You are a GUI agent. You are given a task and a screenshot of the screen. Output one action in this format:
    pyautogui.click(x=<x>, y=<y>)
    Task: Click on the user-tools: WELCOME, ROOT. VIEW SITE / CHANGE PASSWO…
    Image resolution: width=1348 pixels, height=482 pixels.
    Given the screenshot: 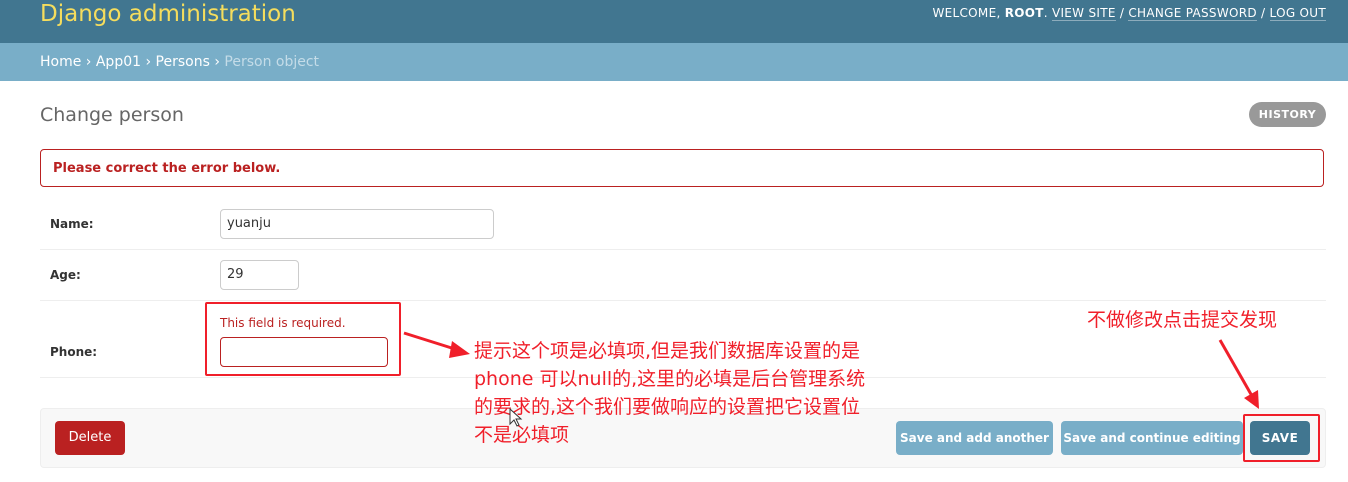 What is the action you would take?
    pyautogui.click(x=1129, y=13)
    